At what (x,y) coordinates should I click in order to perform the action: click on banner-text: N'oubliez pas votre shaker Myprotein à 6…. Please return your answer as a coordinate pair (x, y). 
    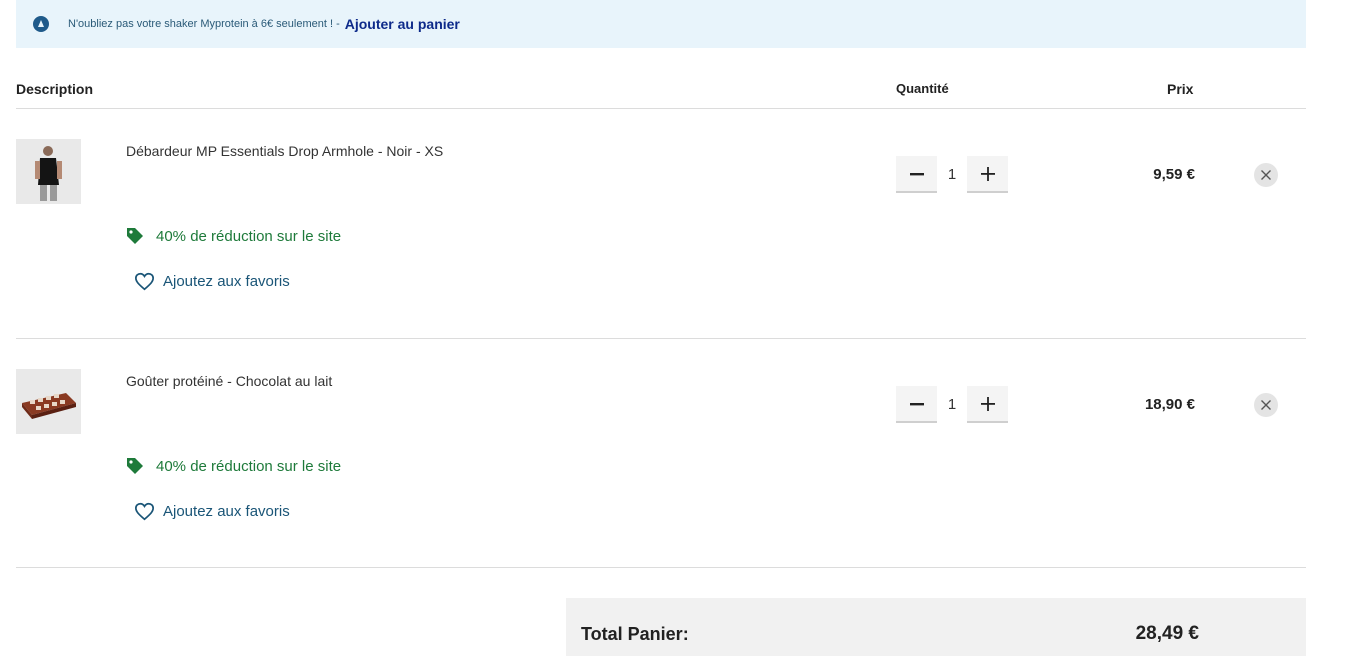
    Looking at the image, I should click on (204, 24).